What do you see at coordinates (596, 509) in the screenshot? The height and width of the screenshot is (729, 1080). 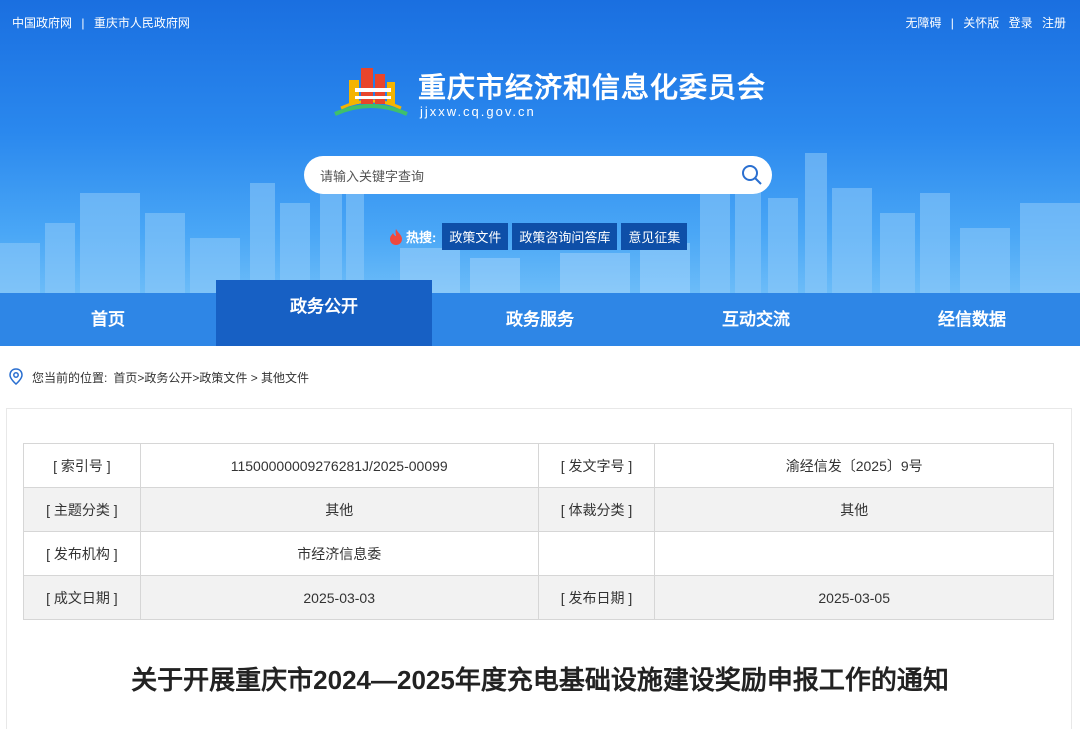 I see `meta-label: [ 体裁分类 ]` at bounding box center [596, 509].